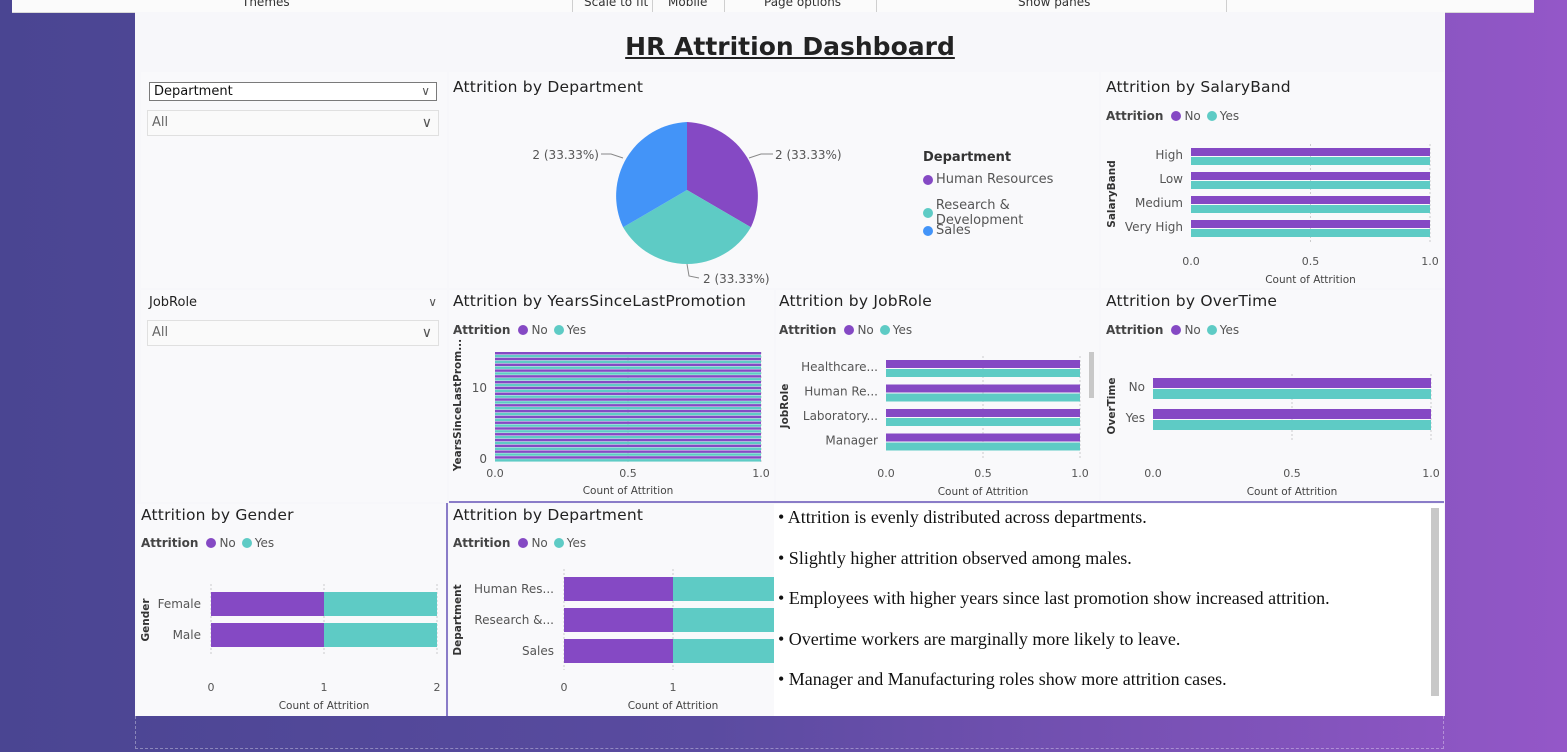 This screenshot has width=1567, height=752. I want to click on gender-svg: 0 1 2 Female Male Count of Attrition Gender, so click(290, 648).